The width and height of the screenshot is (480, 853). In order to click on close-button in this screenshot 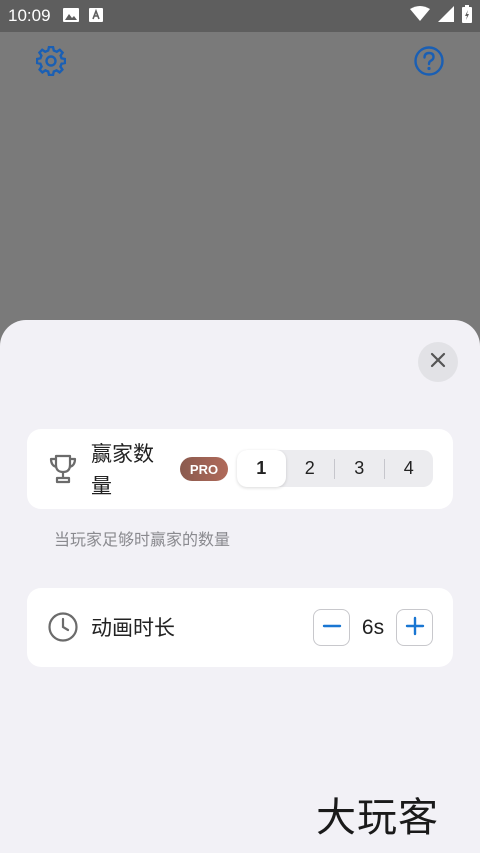, I will do `click(438, 362)`.